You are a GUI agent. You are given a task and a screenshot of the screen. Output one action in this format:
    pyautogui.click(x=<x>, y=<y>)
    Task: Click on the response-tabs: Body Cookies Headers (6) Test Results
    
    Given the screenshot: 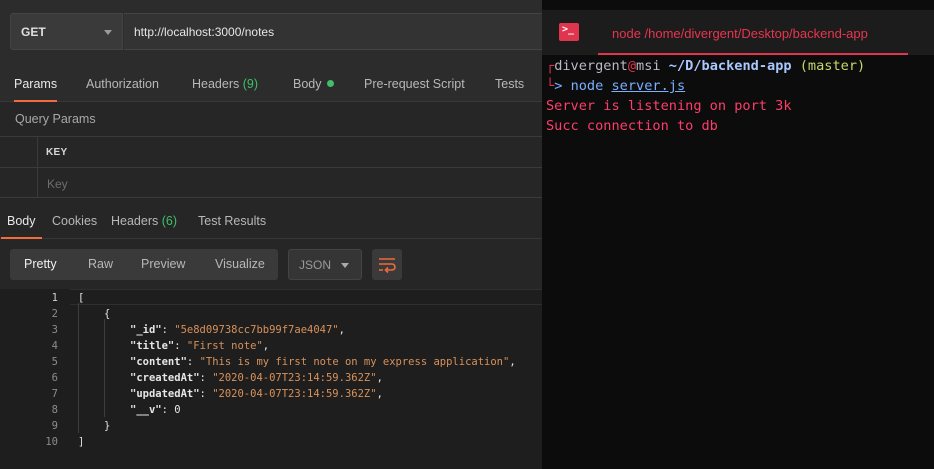 What is the action you would take?
    pyautogui.click(x=271, y=221)
    